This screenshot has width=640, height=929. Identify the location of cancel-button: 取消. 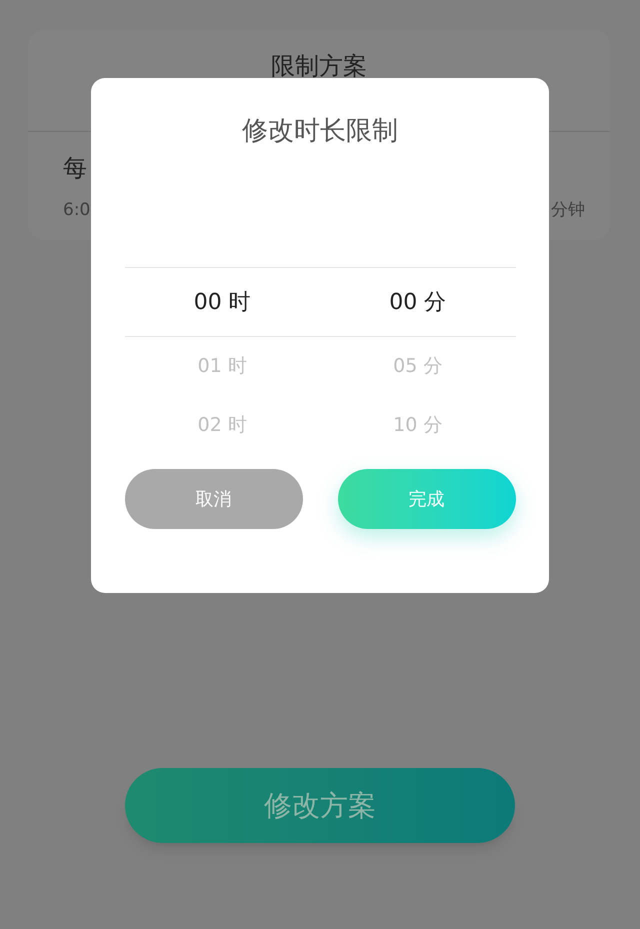
(213, 499).